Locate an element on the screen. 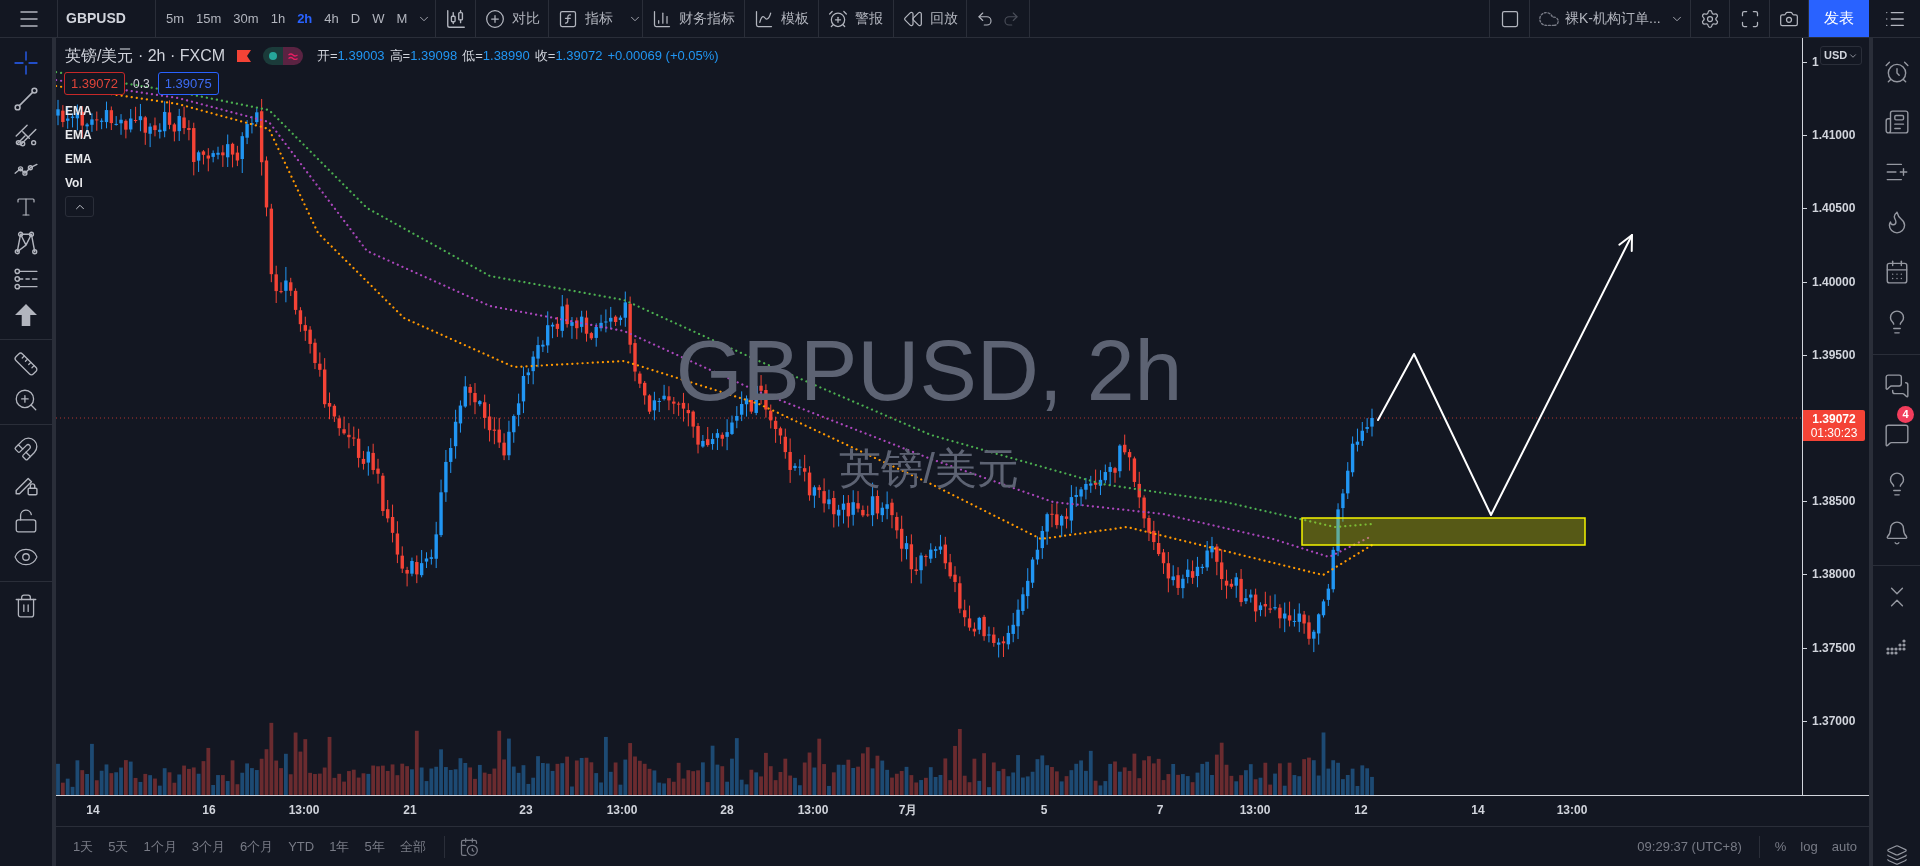 The height and width of the screenshot is (866, 1920). buy-price-button: 1.39075 is located at coordinates (188, 83).